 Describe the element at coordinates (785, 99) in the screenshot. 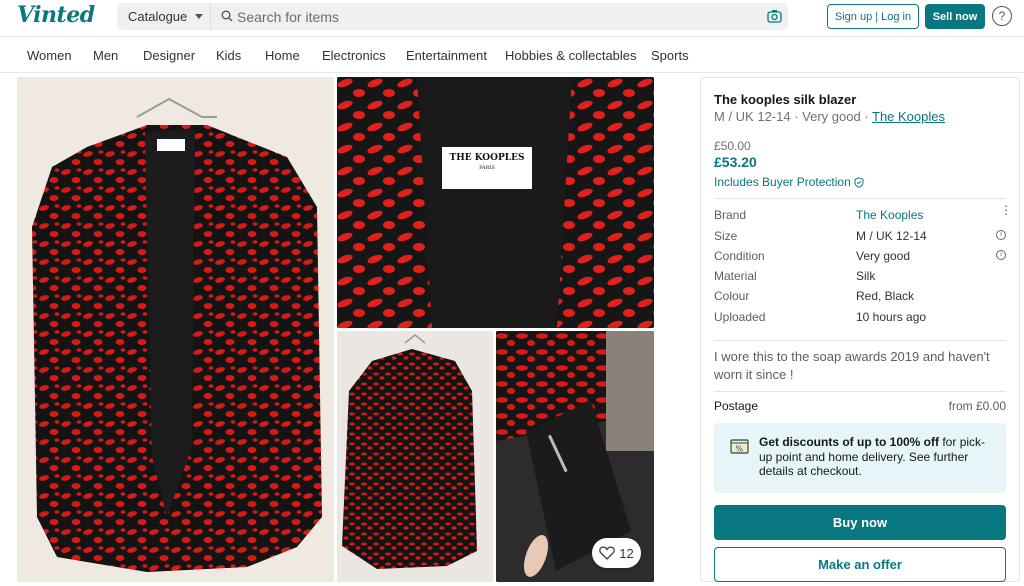

I see `item-title: The kooples silk blazer` at that location.